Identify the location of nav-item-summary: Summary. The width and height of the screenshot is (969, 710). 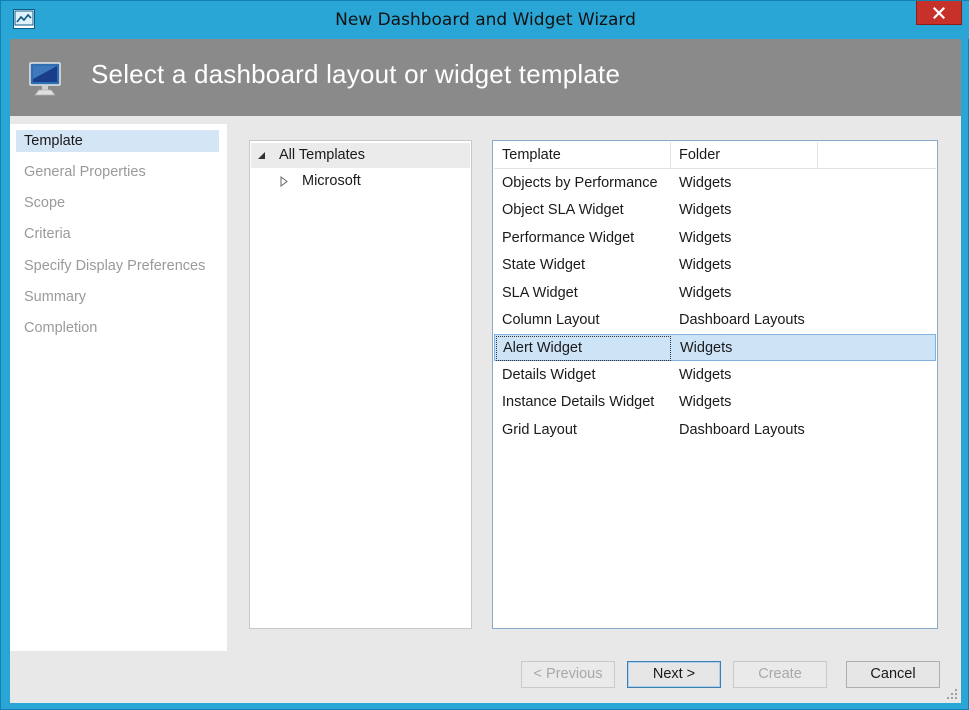
(117, 297).